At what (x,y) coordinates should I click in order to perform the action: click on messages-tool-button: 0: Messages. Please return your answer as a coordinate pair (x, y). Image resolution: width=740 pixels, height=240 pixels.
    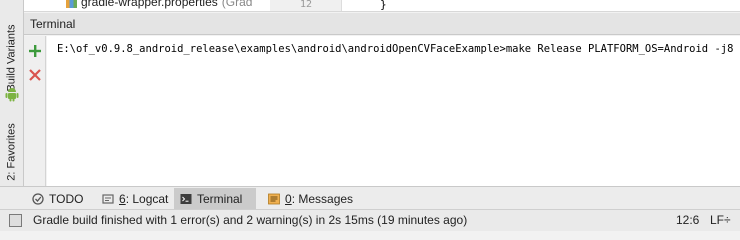
    Looking at the image, I should click on (310, 198).